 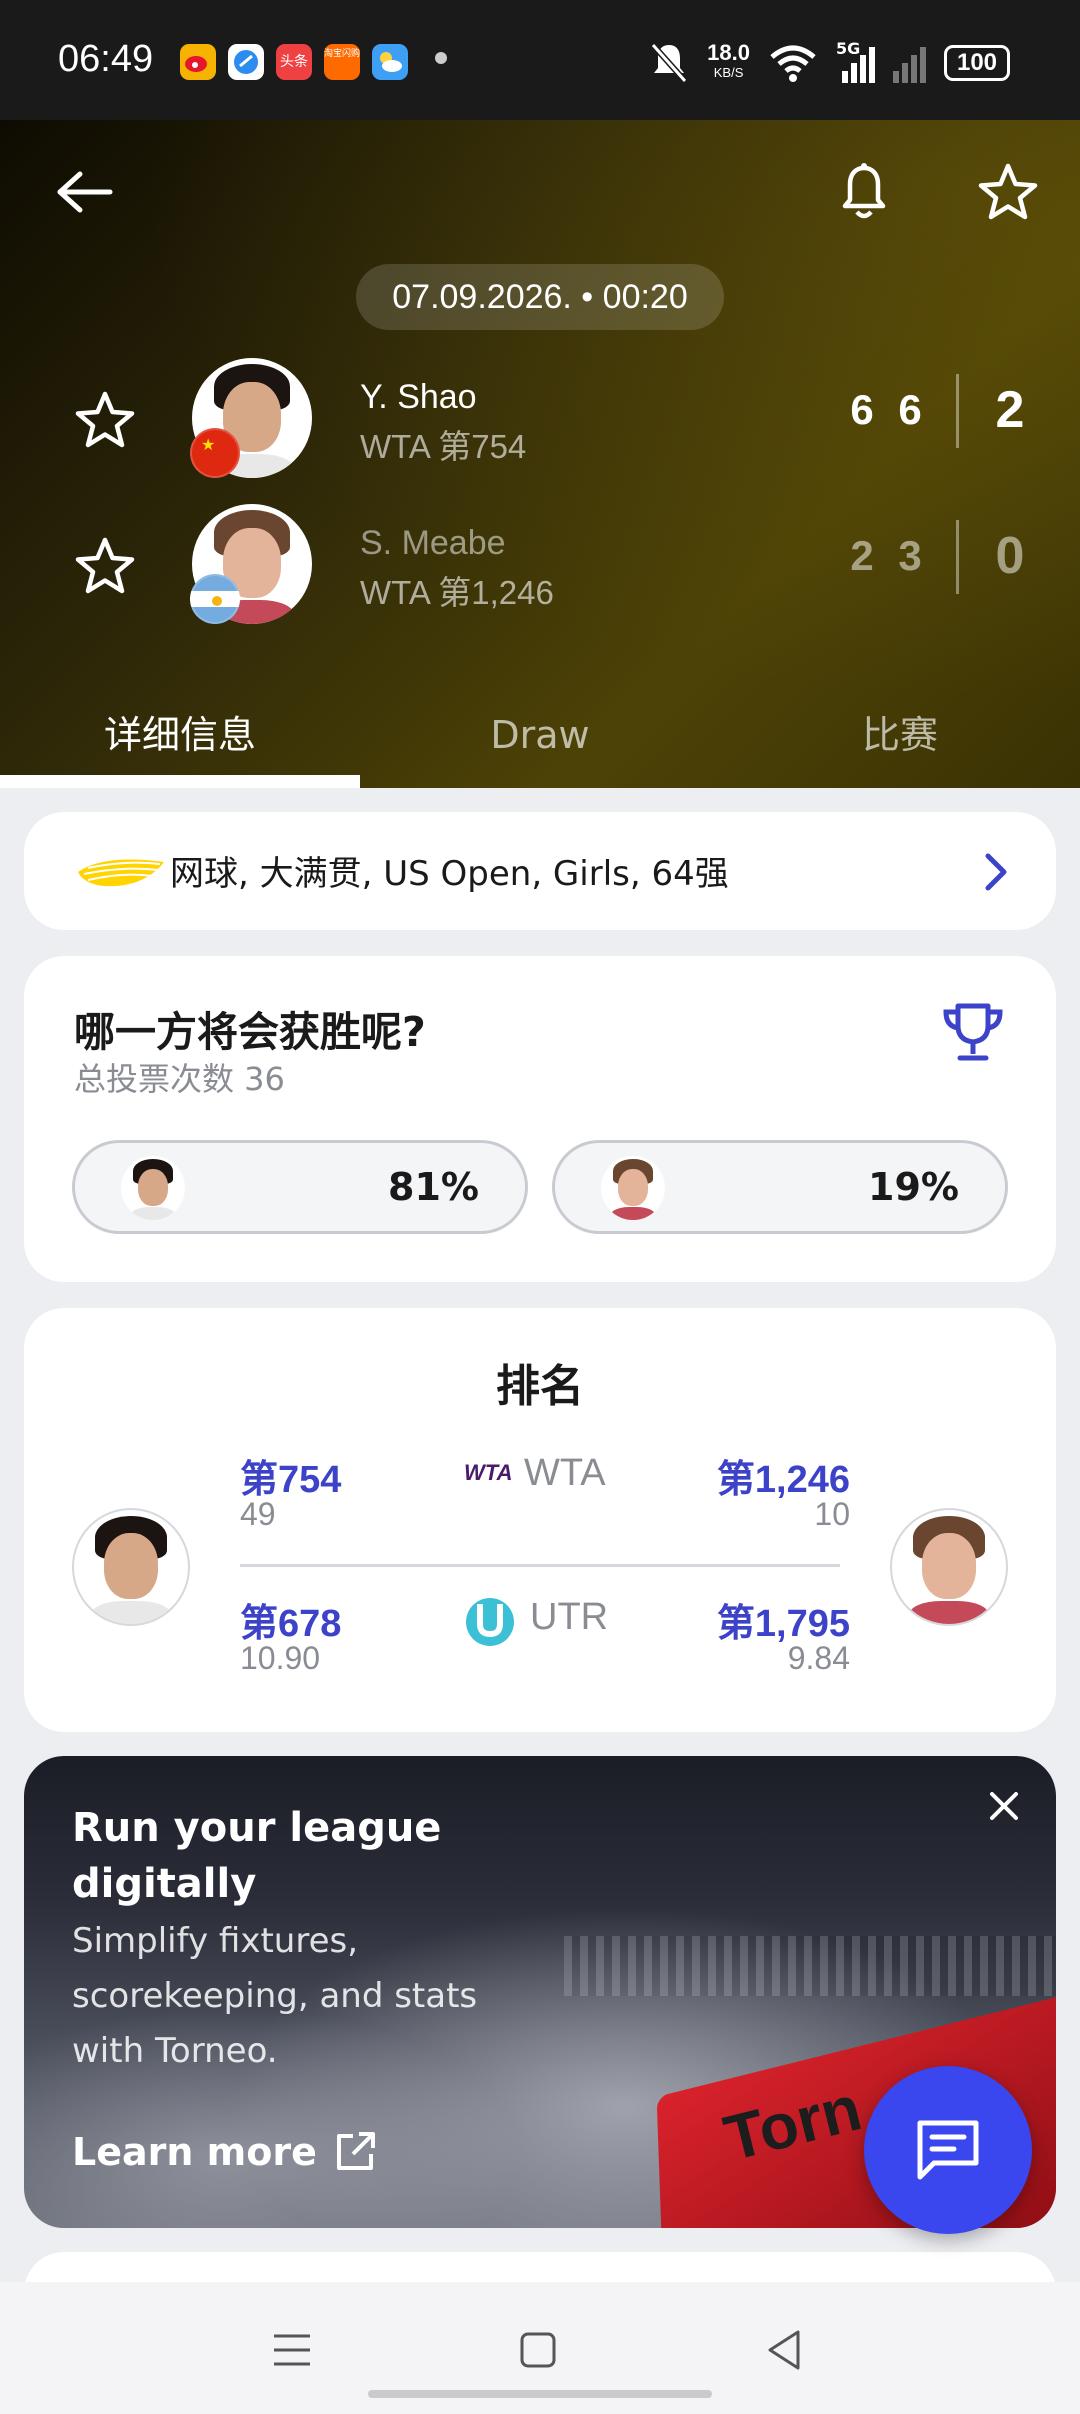 I want to click on notification-button, so click(x=864, y=192).